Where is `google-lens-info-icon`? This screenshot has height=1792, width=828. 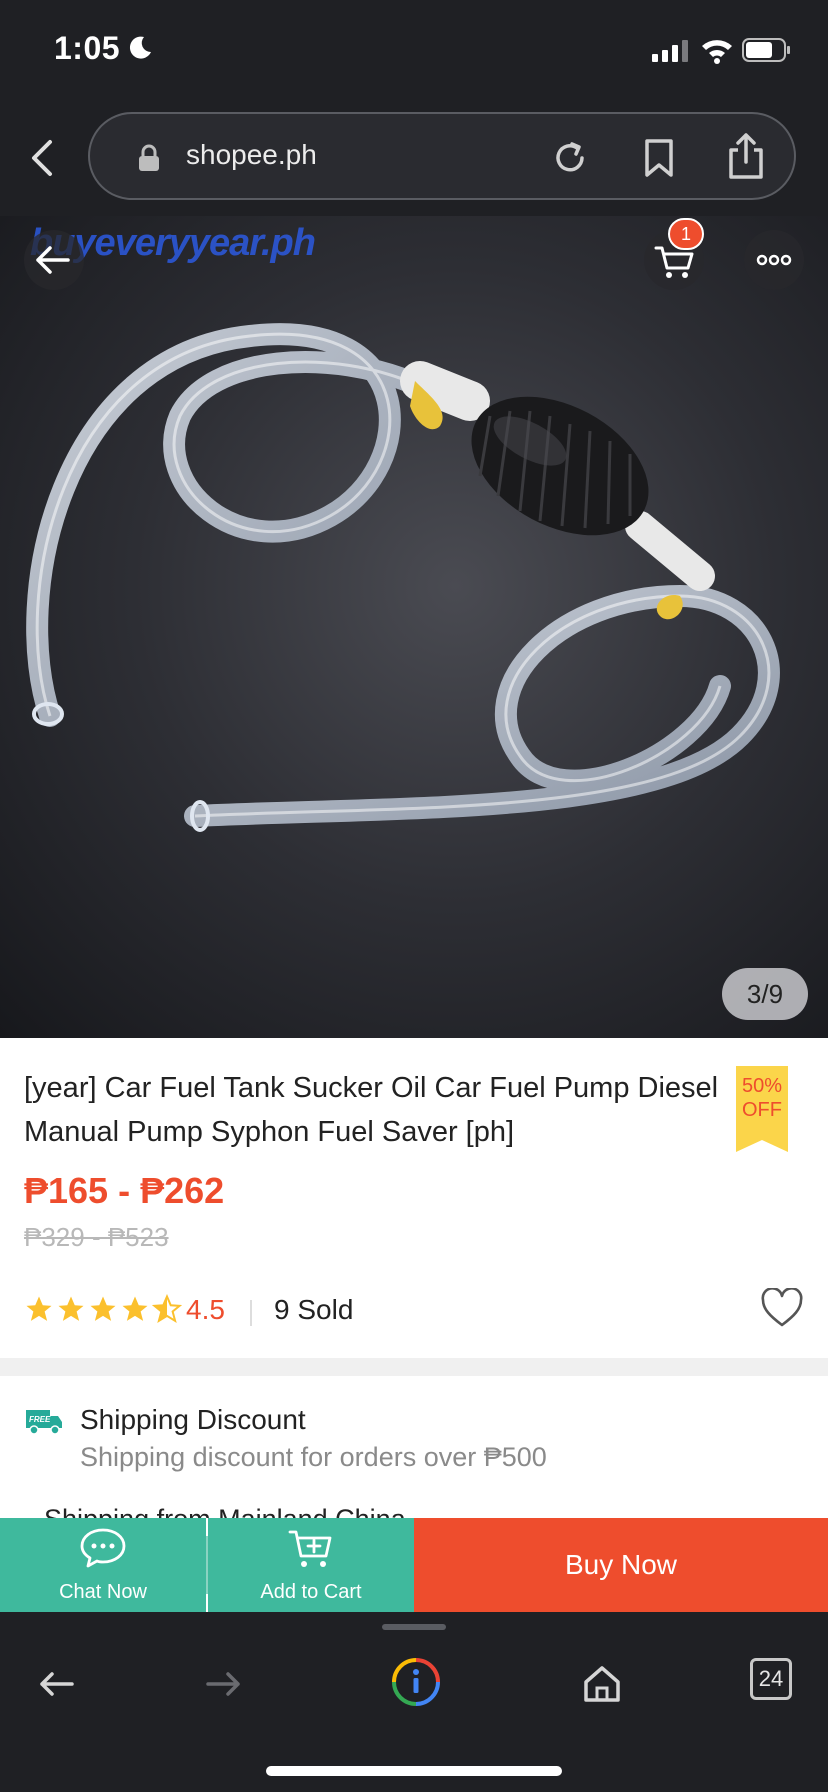 google-lens-info-icon is located at coordinates (416, 1682).